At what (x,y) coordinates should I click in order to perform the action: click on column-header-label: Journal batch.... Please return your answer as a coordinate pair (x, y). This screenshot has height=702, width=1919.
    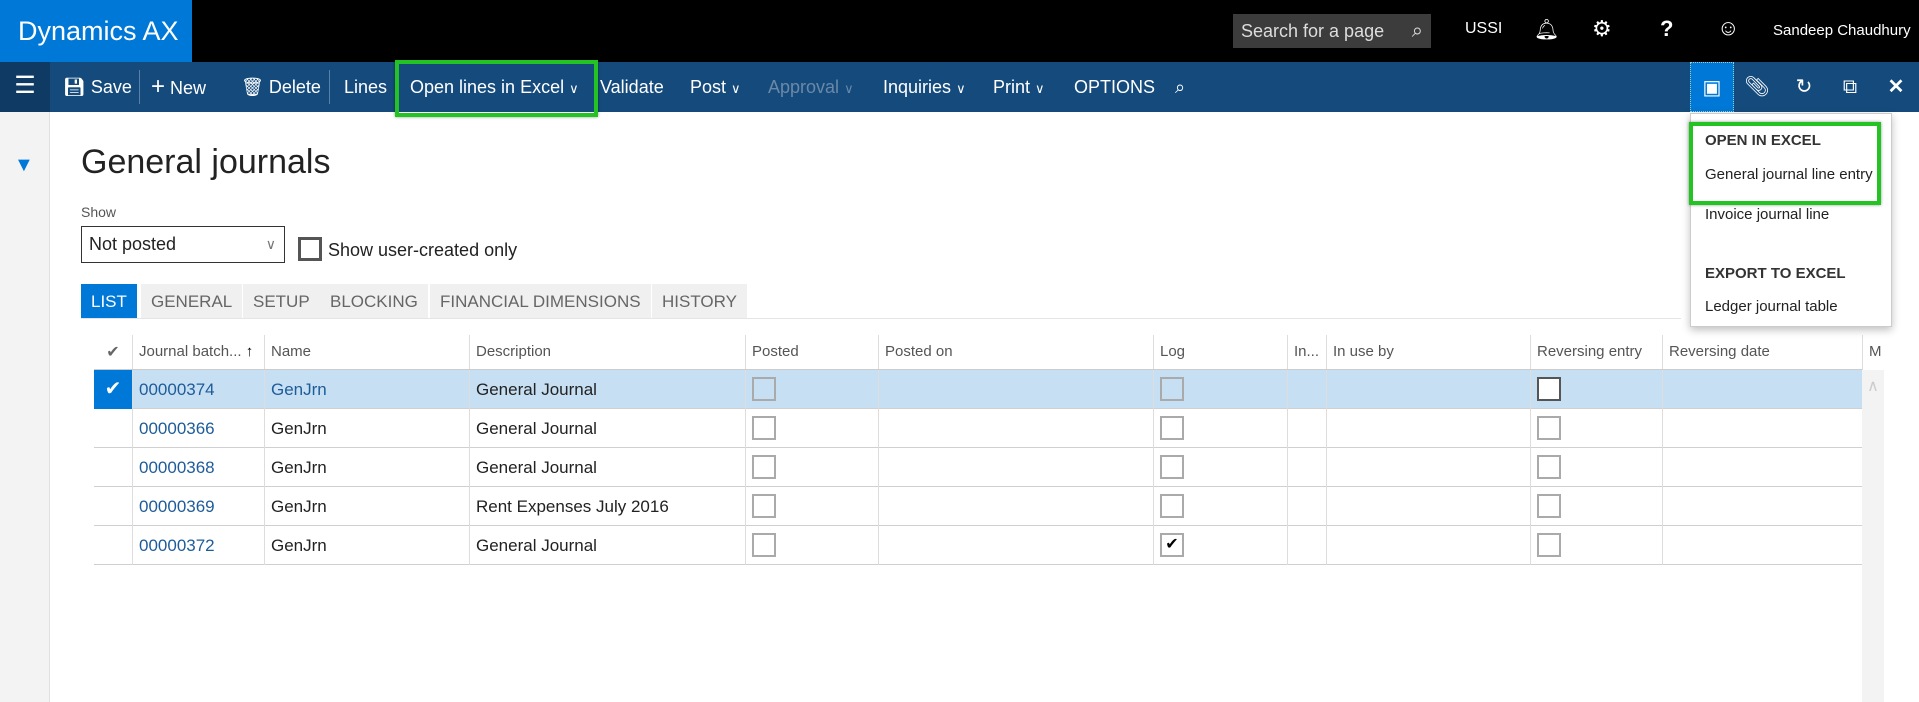
    Looking at the image, I should click on (190, 351).